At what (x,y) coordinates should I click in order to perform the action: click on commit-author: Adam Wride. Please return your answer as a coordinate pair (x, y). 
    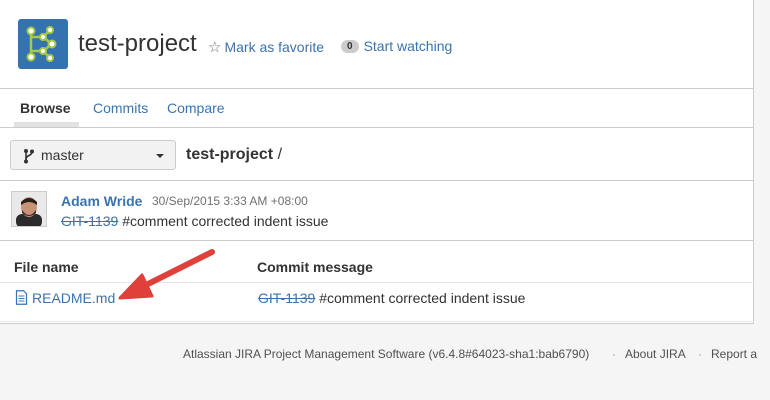
    Looking at the image, I should click on (101, 201).